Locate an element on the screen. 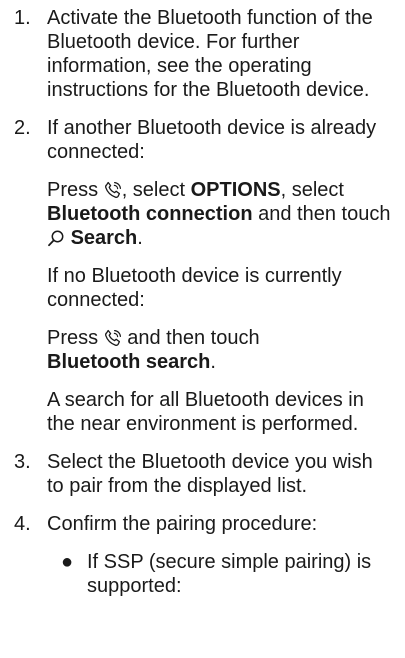 Image resolution: width=405 pixels, height=658 pixels. search-label: Search is located at coordinates (104, 238).